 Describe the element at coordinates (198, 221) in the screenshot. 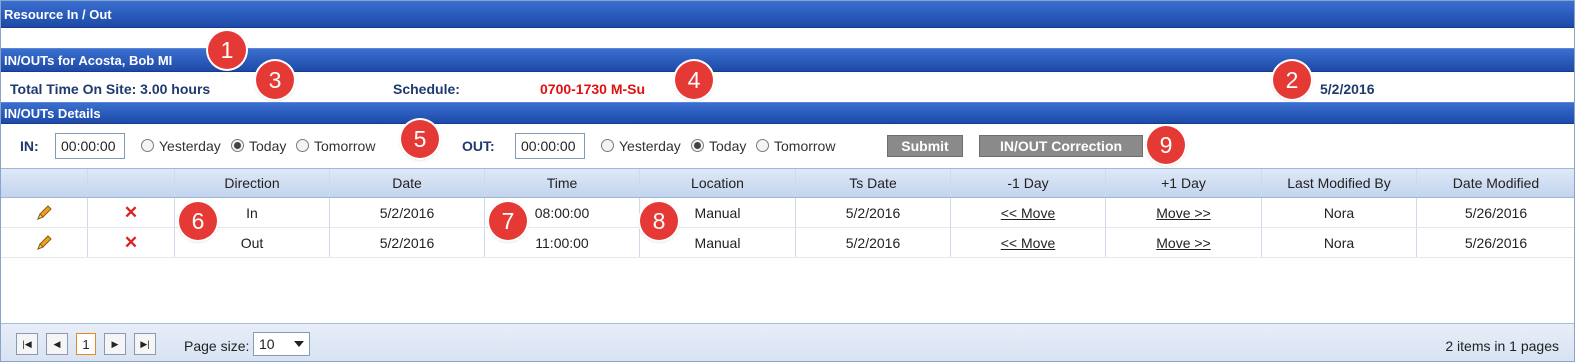

I see `callout-badge: 6` at that location.